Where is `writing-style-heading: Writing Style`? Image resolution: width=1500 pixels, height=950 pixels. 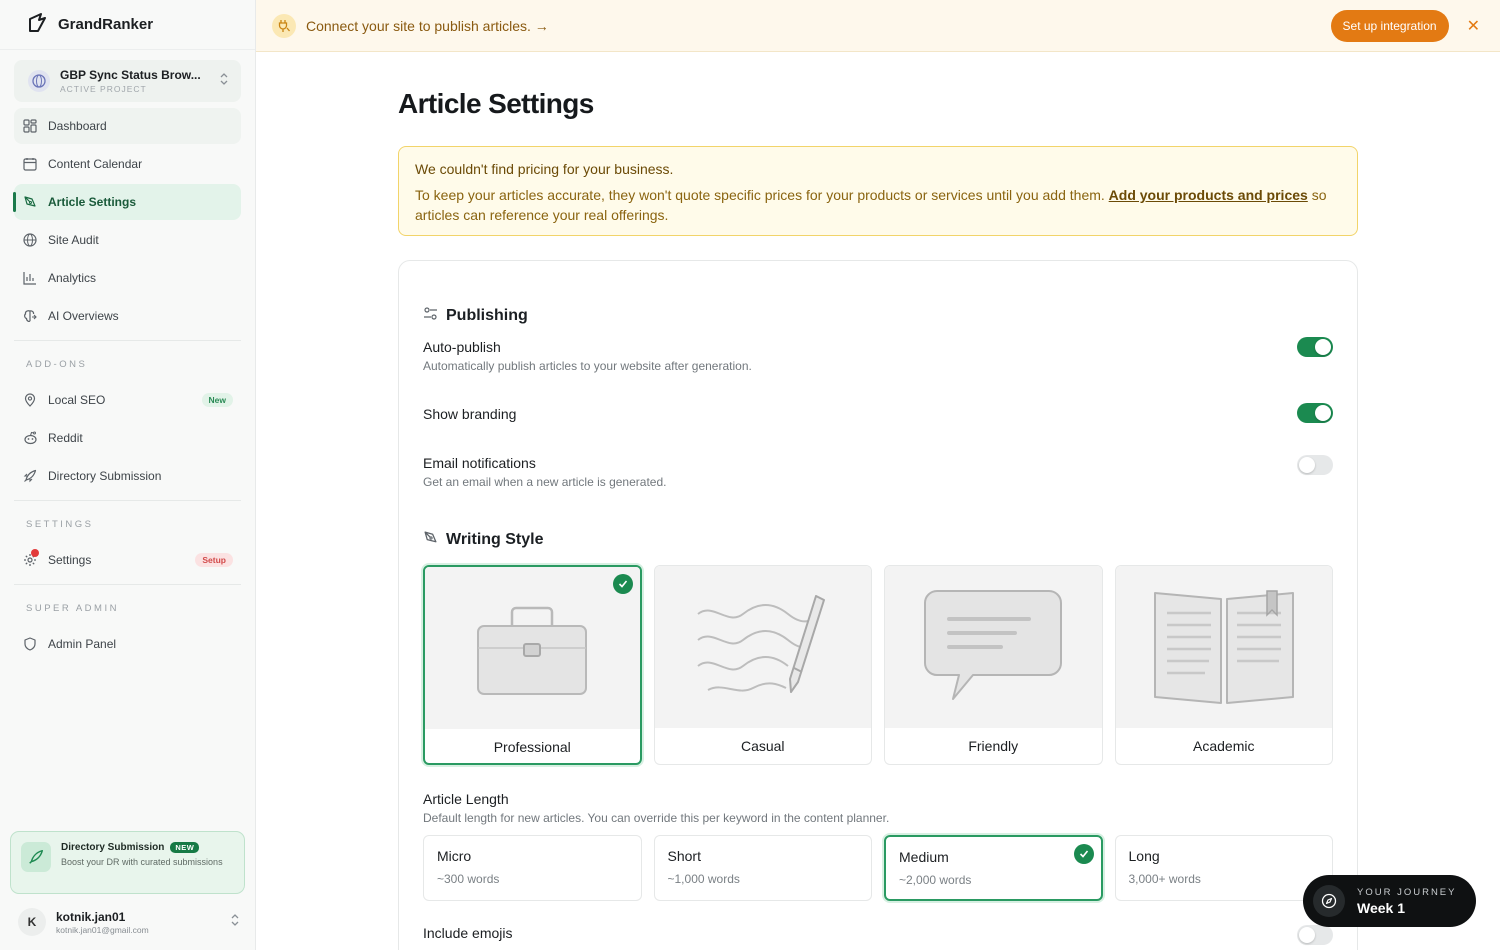
writing-style-heading: Writing Style is located at coordinates (878, 540).